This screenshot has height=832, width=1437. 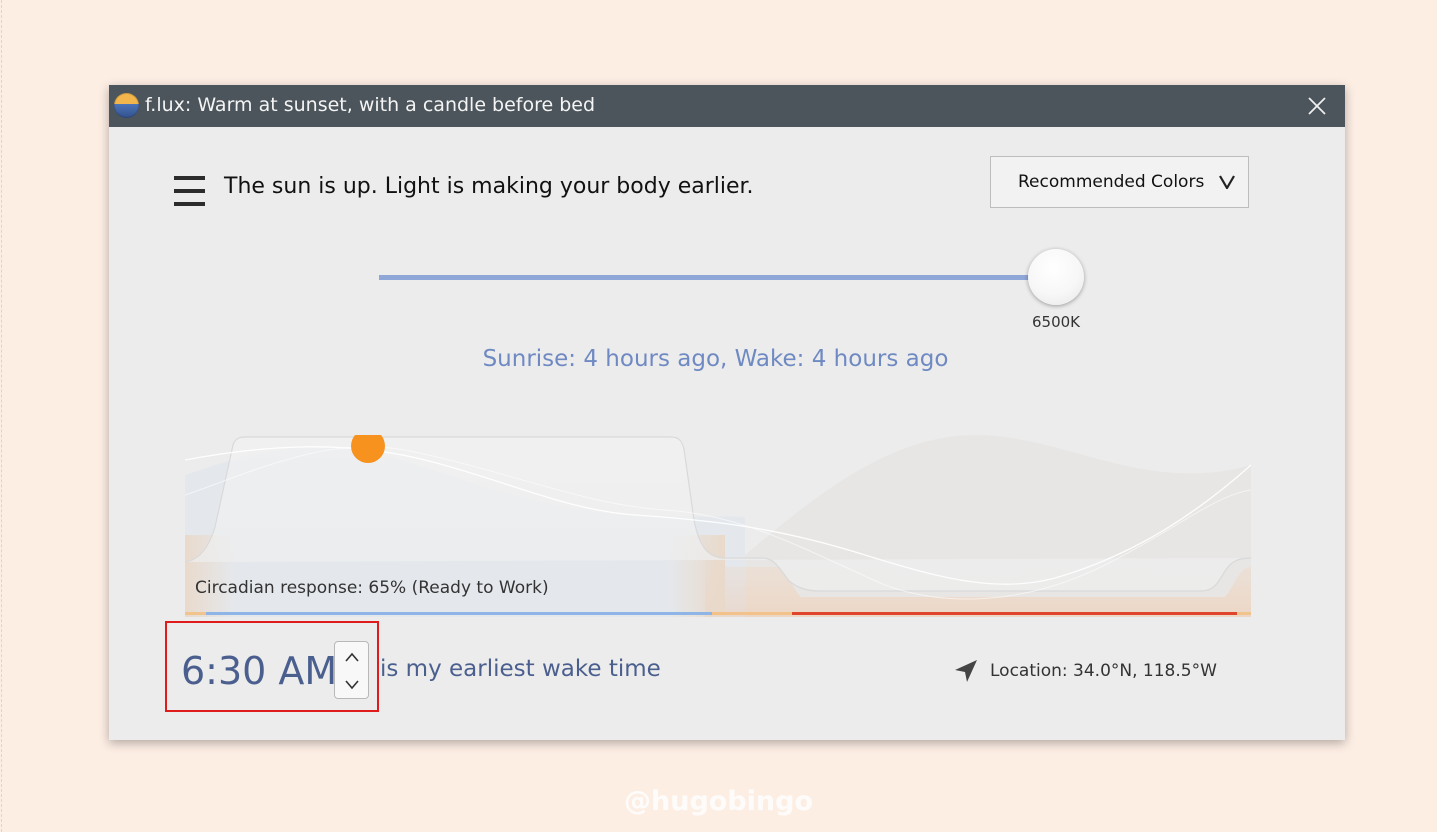 I want to click on wake-time-stepper, so click(x=351, y=670).